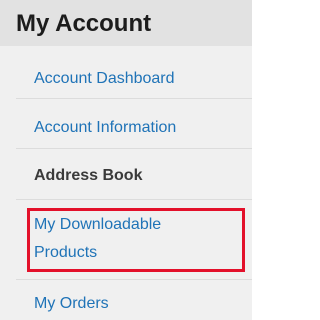 This screenshot has width=320, height=320. I want to click on nav-item-account-dashboard: Account Dashboard, so click(134, 72).